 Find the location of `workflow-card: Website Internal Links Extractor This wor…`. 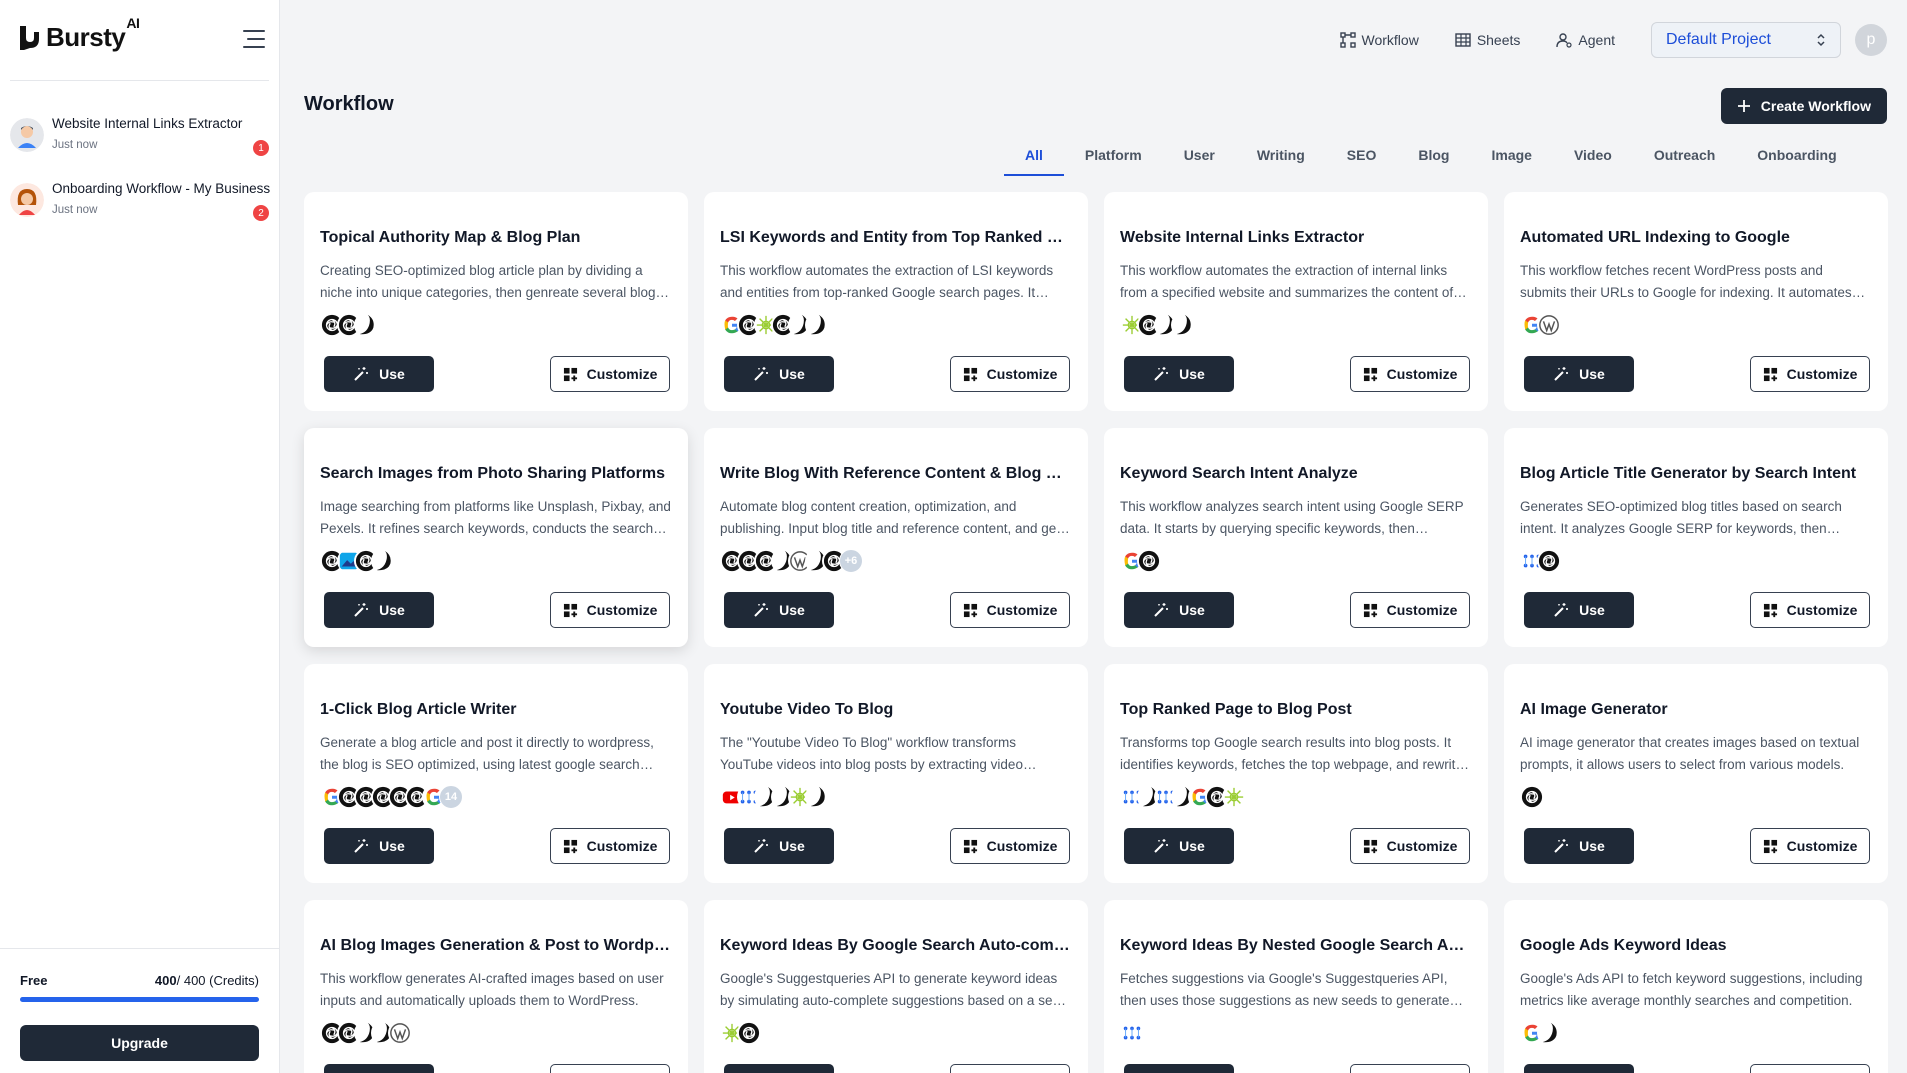

workflow-card: Website Internal Links Extractor This wor… is located at coordinates (1296, 301).